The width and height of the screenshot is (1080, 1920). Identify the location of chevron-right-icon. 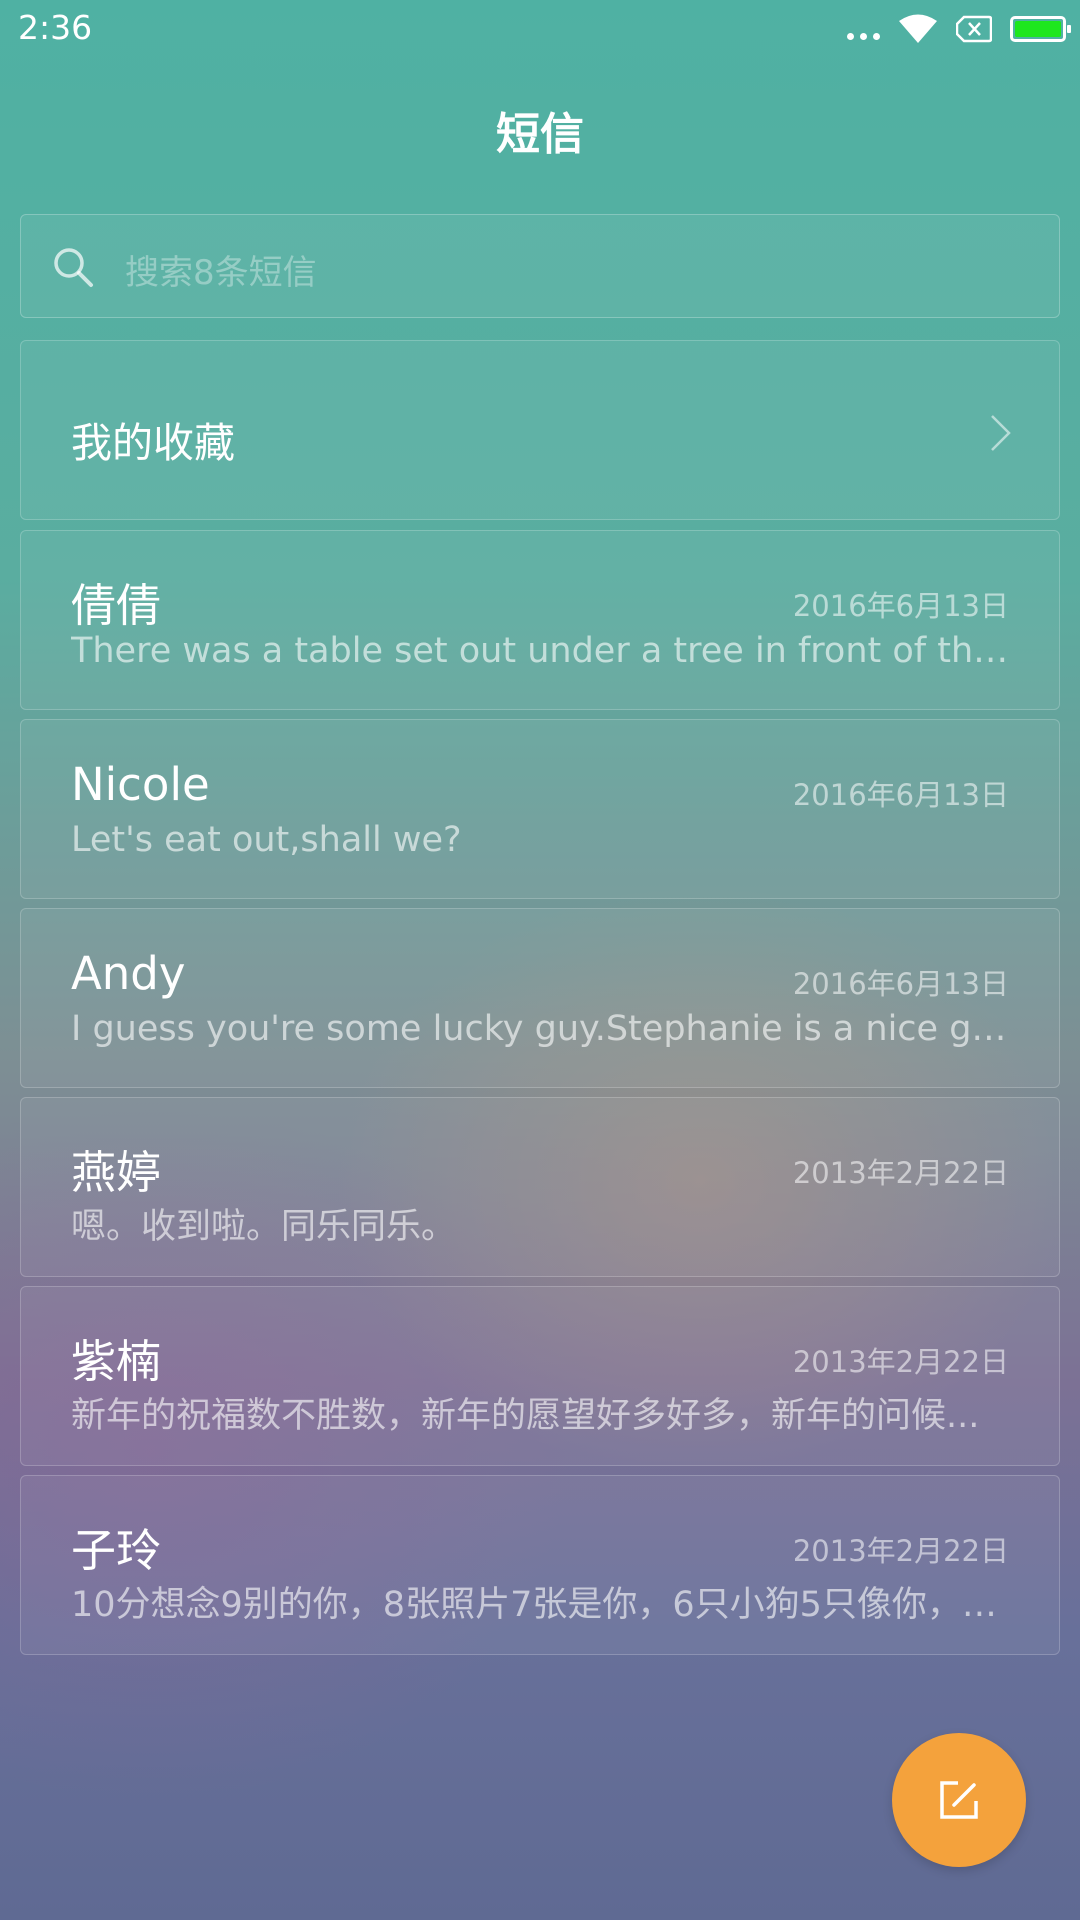
(1001, 433).